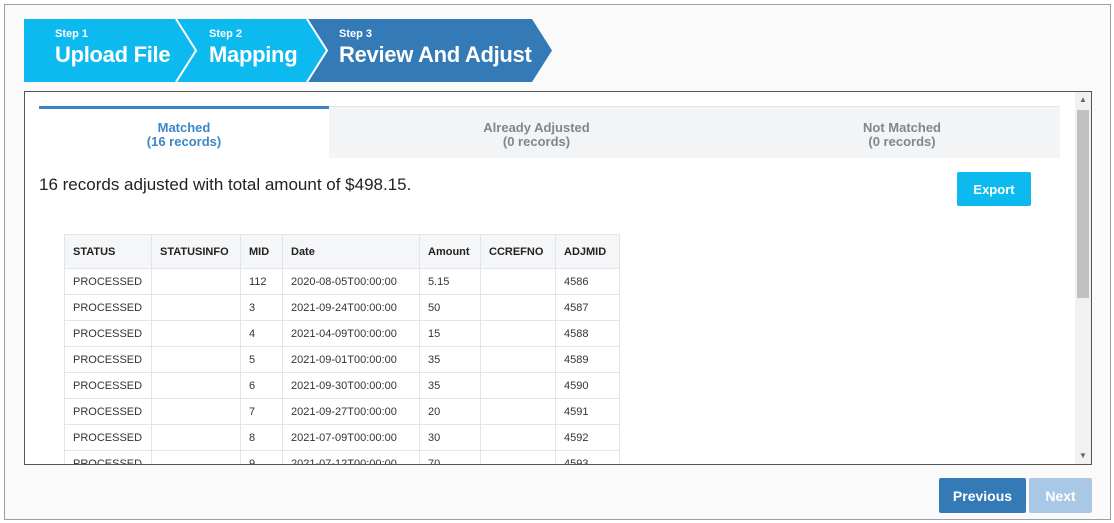  What do you see at coordinates (1083, 456) in the screenshot?
I see `scroll-down-icon: ▼` at bounding box center [1083, 456].